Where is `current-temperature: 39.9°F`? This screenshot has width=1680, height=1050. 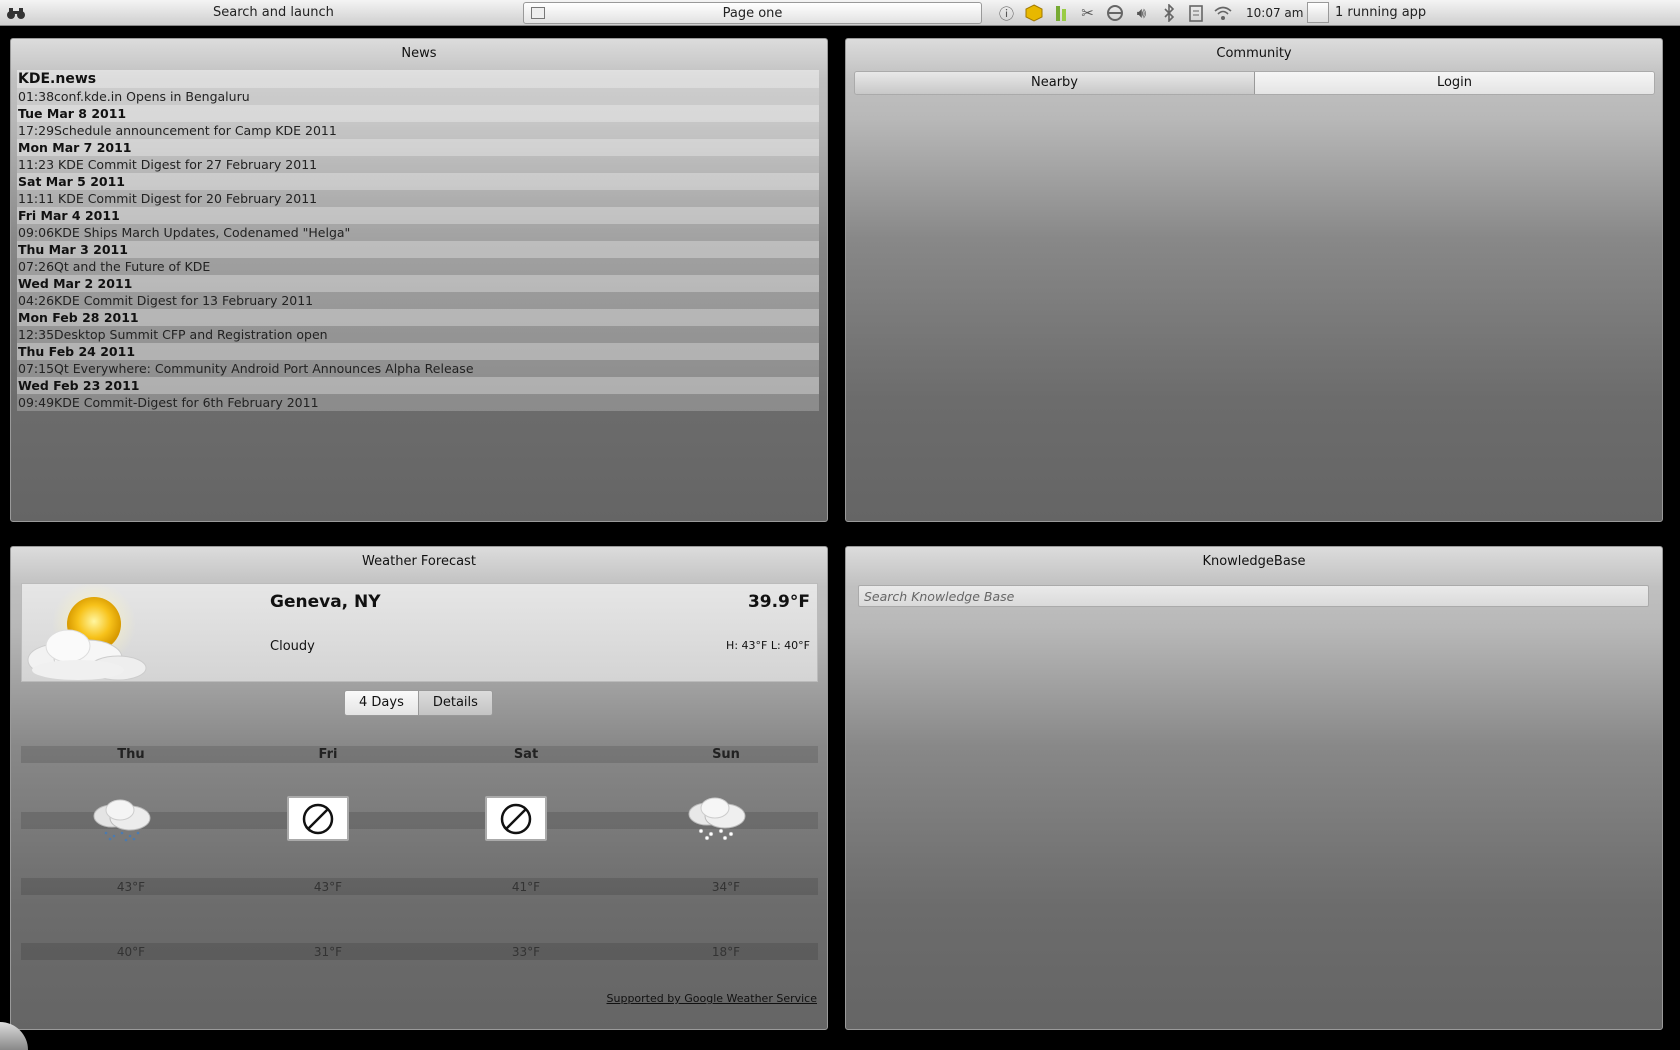 current-temperature: 39.9°F is located at coordinates (778, 602).